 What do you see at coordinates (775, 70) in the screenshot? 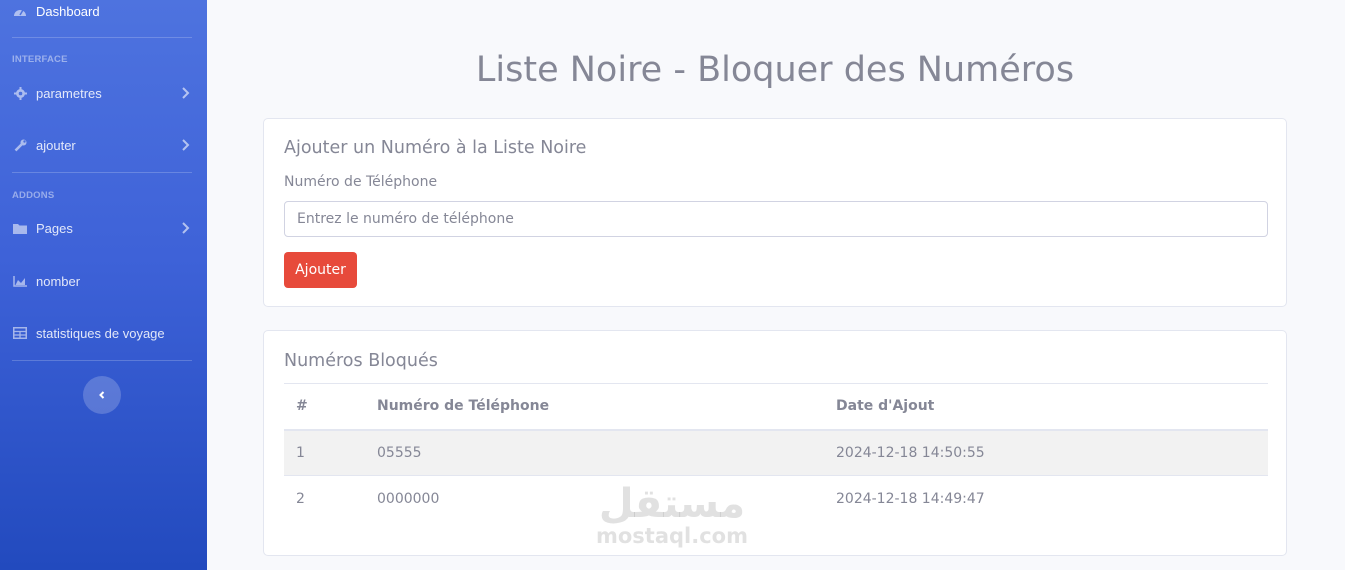
I see `page-title: Liste Noire - Bloquer des Numéros` at bounding box center [775, 70].